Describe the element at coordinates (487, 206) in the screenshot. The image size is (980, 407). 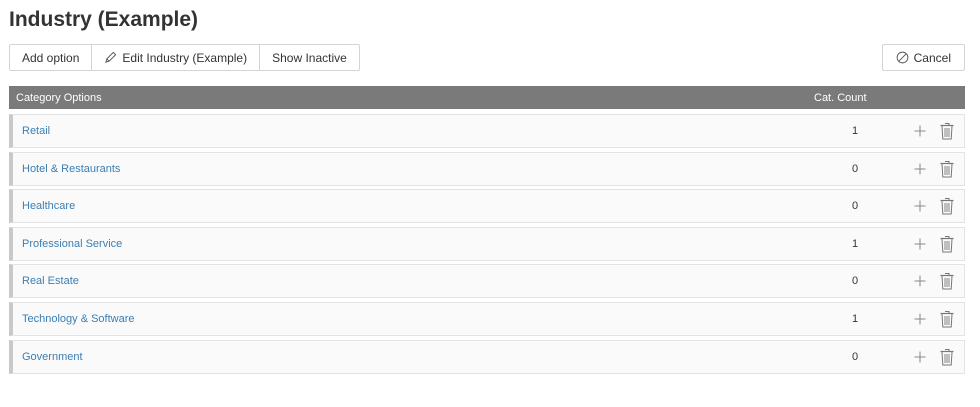
I see `table-row: Healthcare 0` at that location.